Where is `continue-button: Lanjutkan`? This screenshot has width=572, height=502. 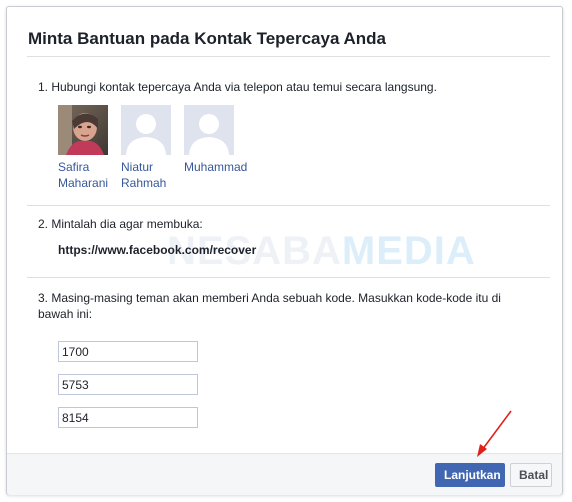
continue-button: Lanjutkan is located at coordinates (470, 475).